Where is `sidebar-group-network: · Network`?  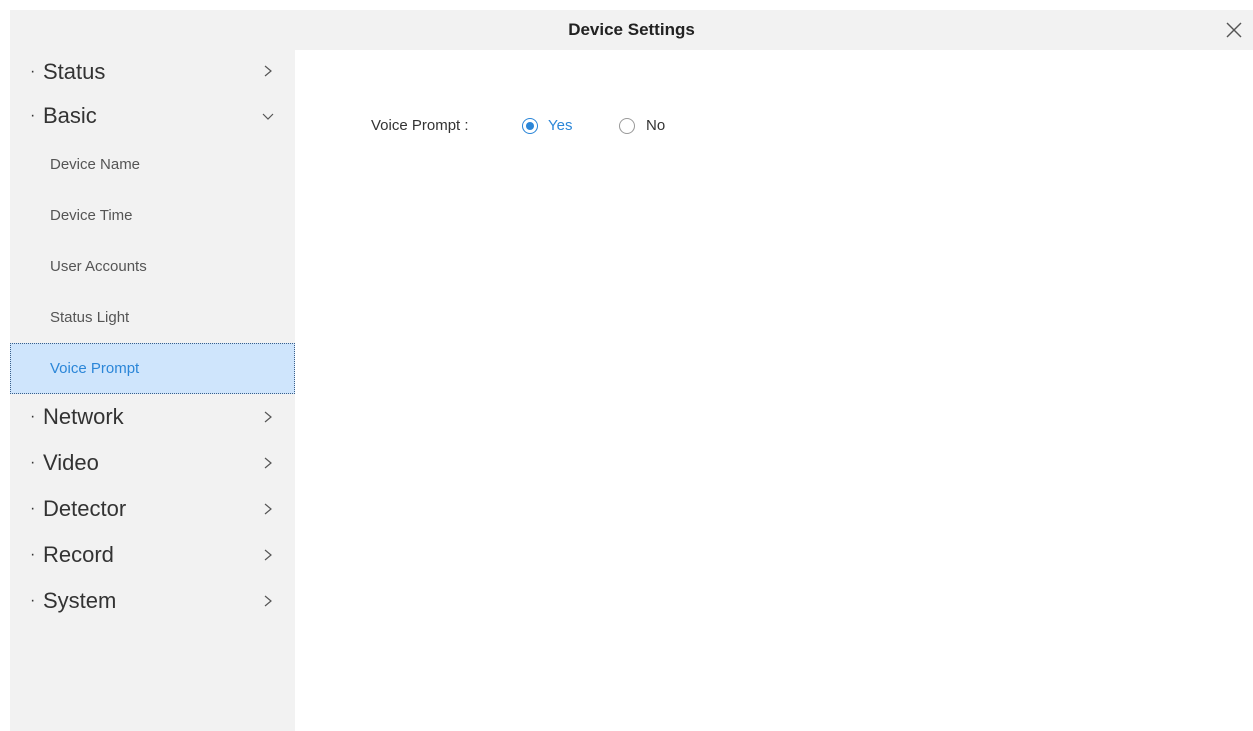
sidebar-group-network: · Network is located at coordinates (152, 417).